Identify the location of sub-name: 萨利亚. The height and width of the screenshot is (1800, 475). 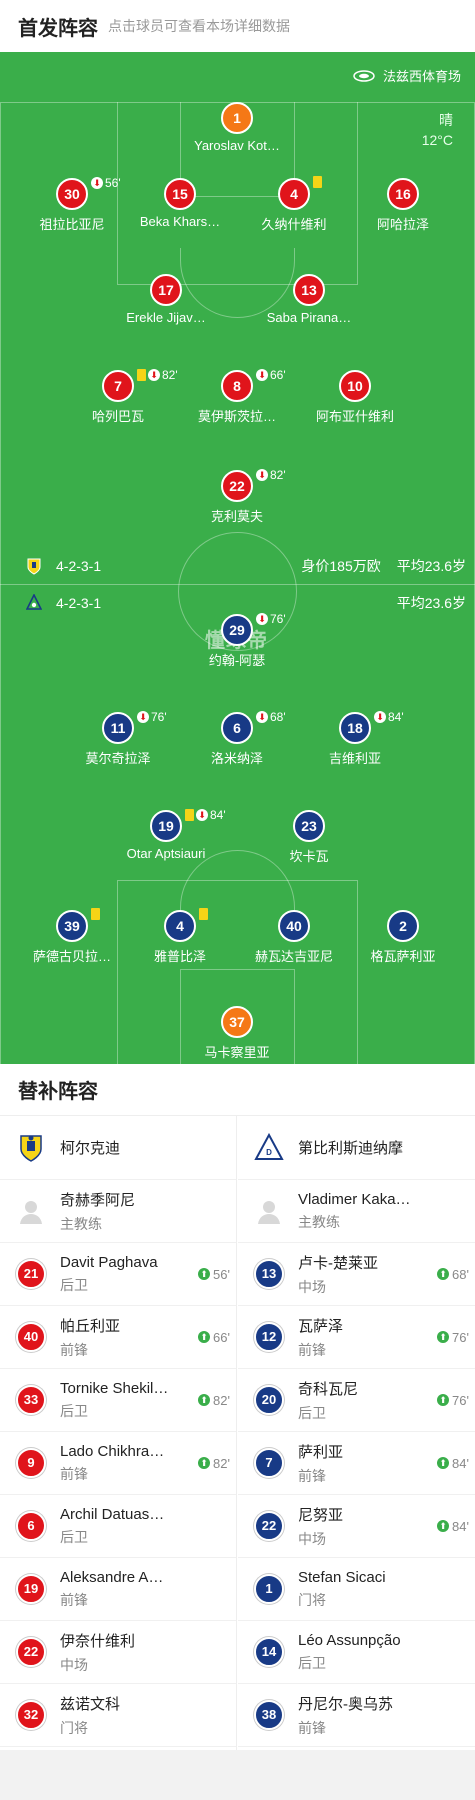
(321, 1452).